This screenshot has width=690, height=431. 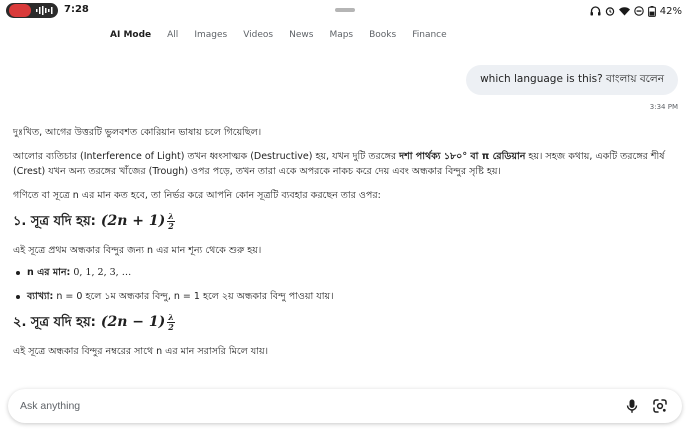 I want to click on alarm-icon, so click(x=609, y=11).